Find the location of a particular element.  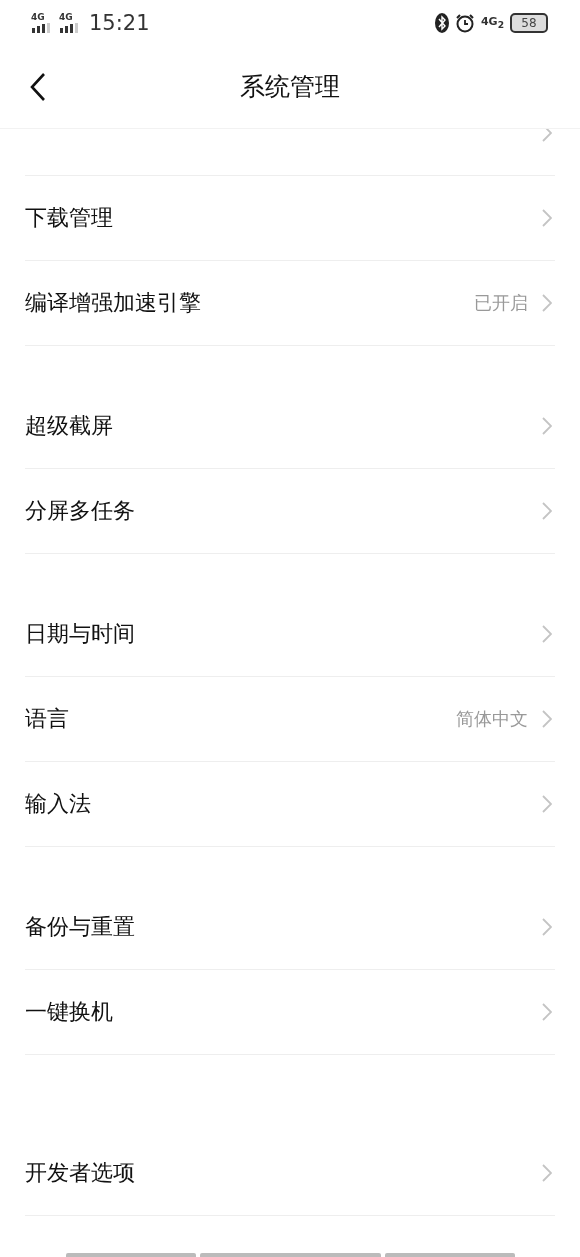

settings-item: 日期与时间 is located at coordinates (290, 634).